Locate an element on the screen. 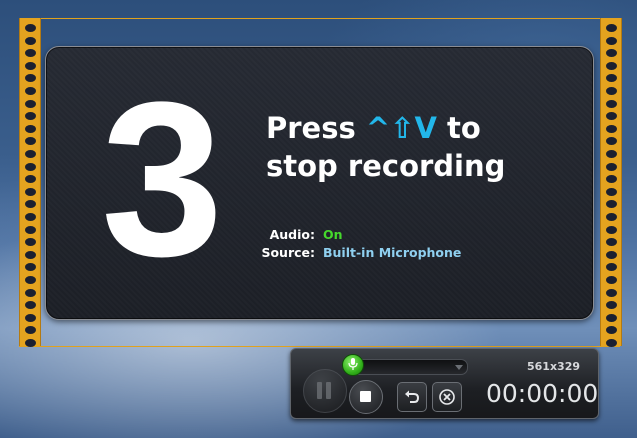 This screenshot has height=438, width=637. to-word: to is located at coordinates (464, 128).